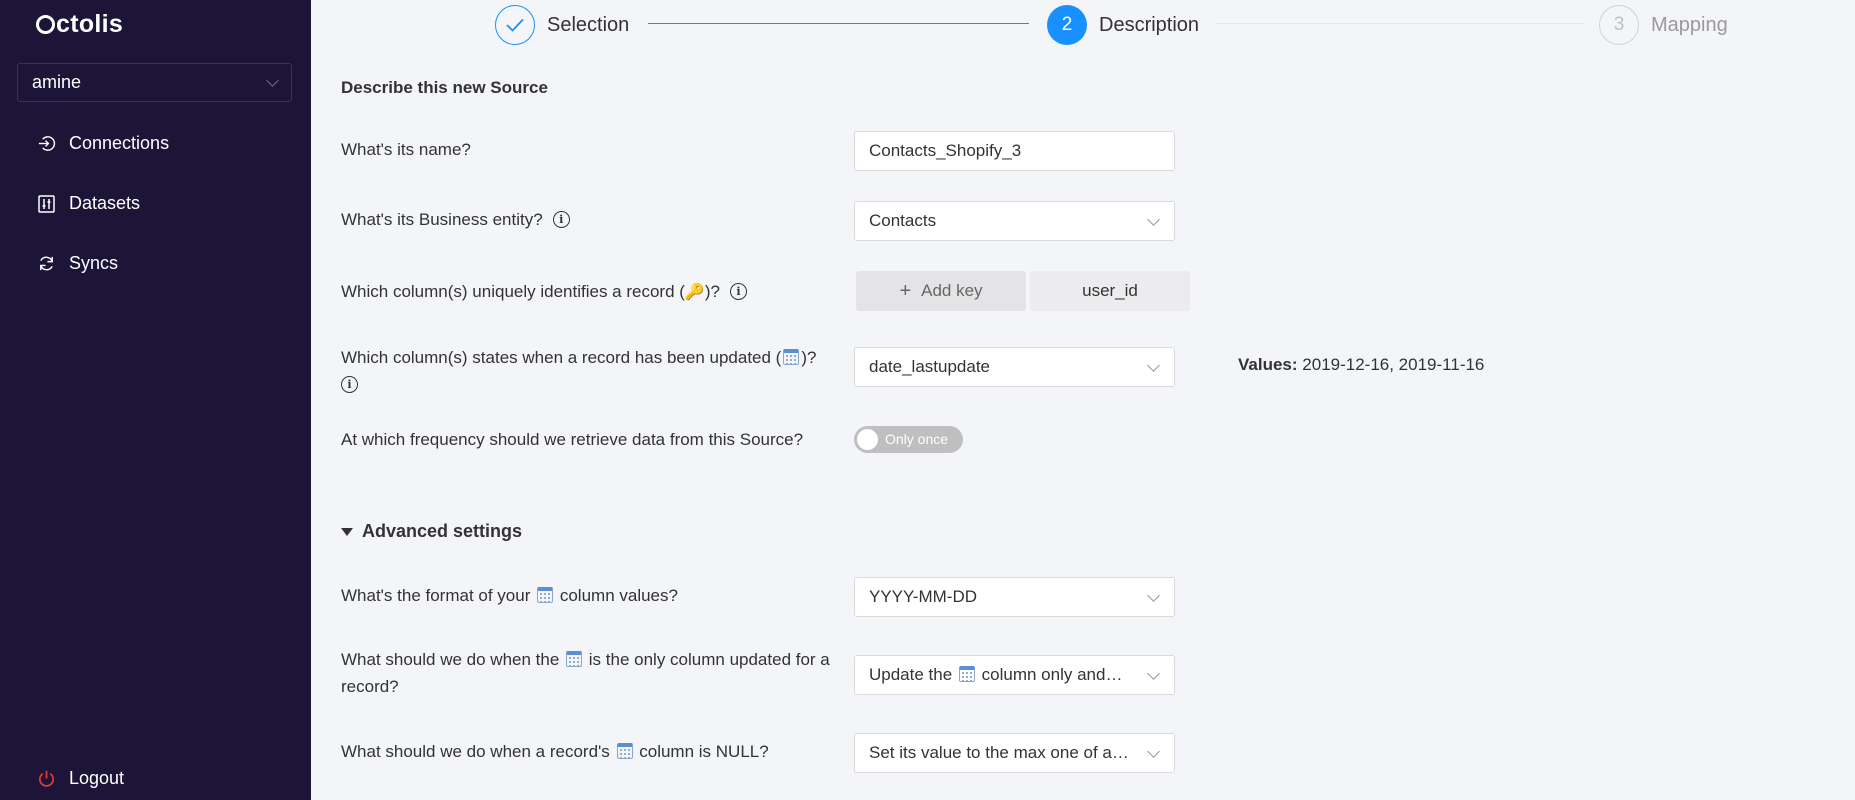 The height and width of the screenshot is (800, 1855). I want to click on sidebar-item-connections: Connections, so click(102, 143).